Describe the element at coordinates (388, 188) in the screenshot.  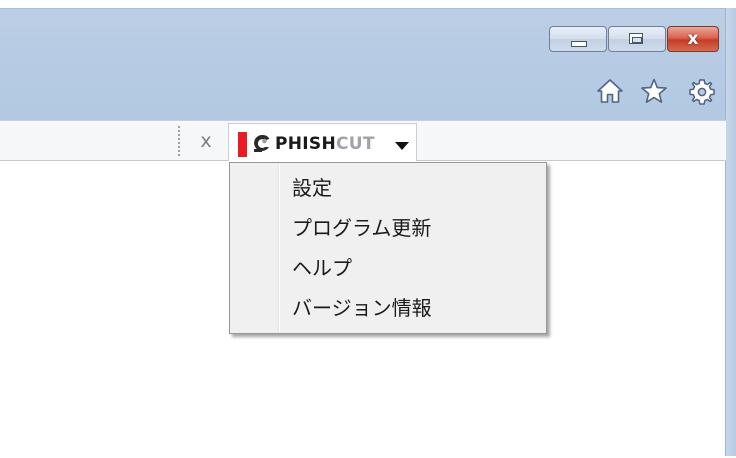
I see `menu-item-settings: 設定` at that location.